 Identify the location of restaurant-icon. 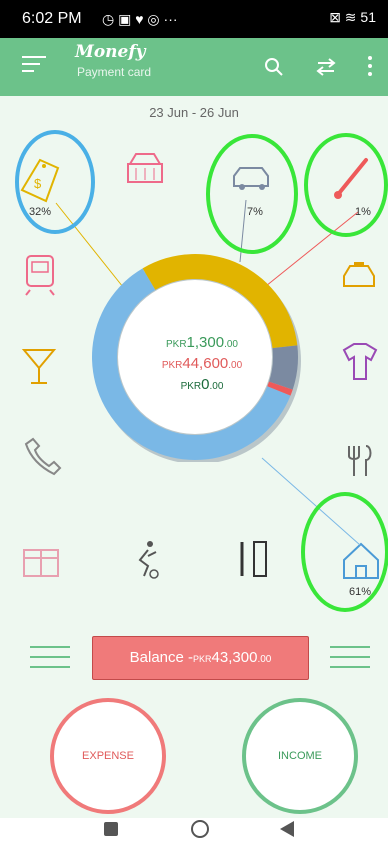
(360, 460).